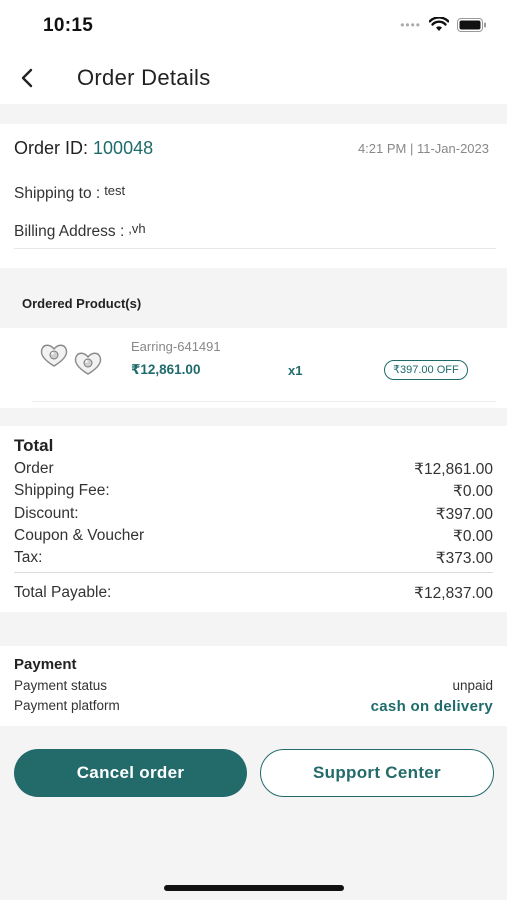 The image size is (507, 900). What do you see at coordinates (253, 26) in the screenshot?
I see `status-bar: 10:15 ••••` at bounding box center [253, 26].